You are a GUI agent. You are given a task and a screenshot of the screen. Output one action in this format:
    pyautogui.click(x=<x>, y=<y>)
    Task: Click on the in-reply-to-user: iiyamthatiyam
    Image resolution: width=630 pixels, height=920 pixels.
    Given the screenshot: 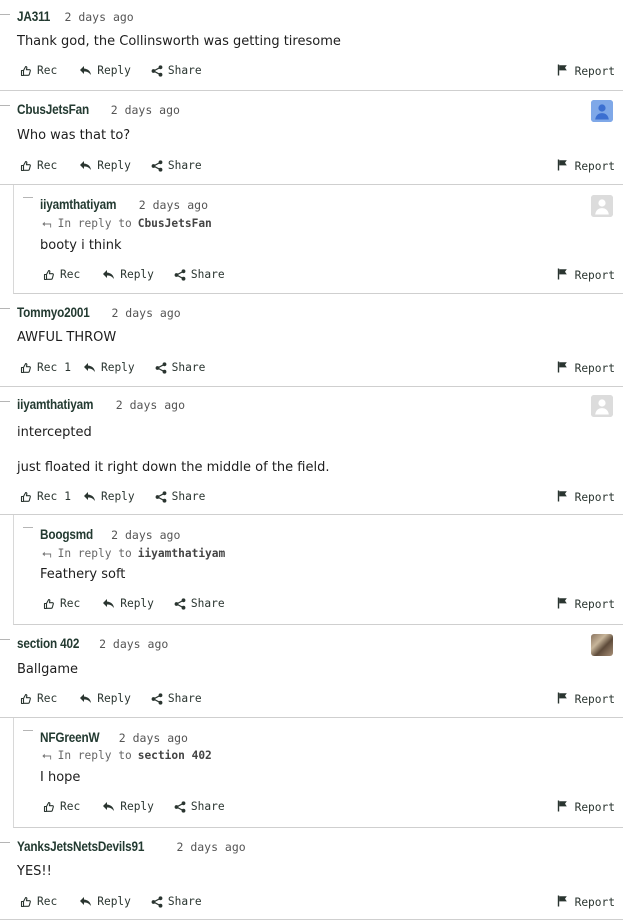 What is the action you would take?
    pyautogui.click(x=182, y=553)
    